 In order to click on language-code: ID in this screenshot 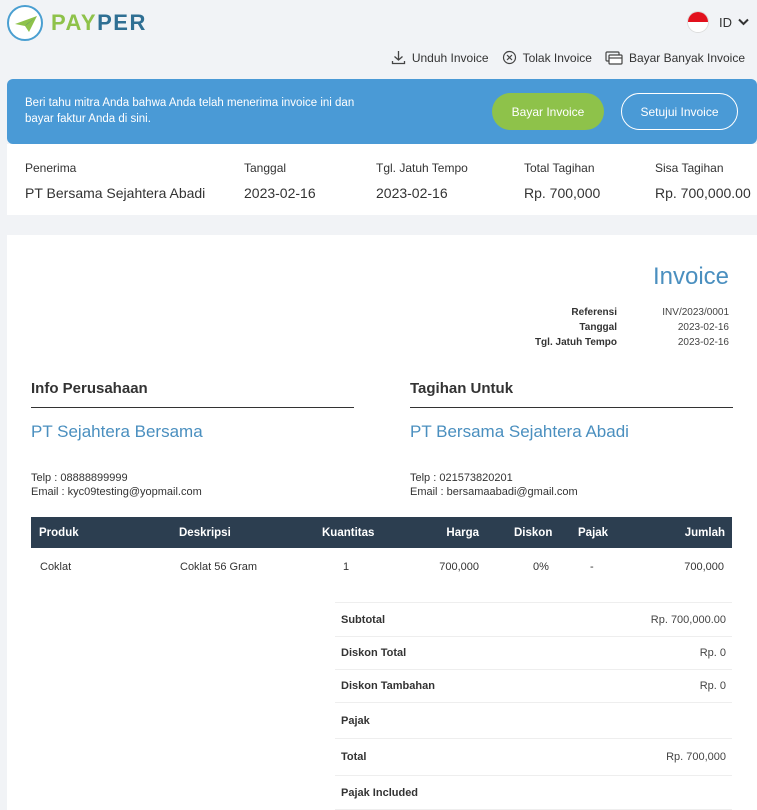, I will do `click(725, 22)`.